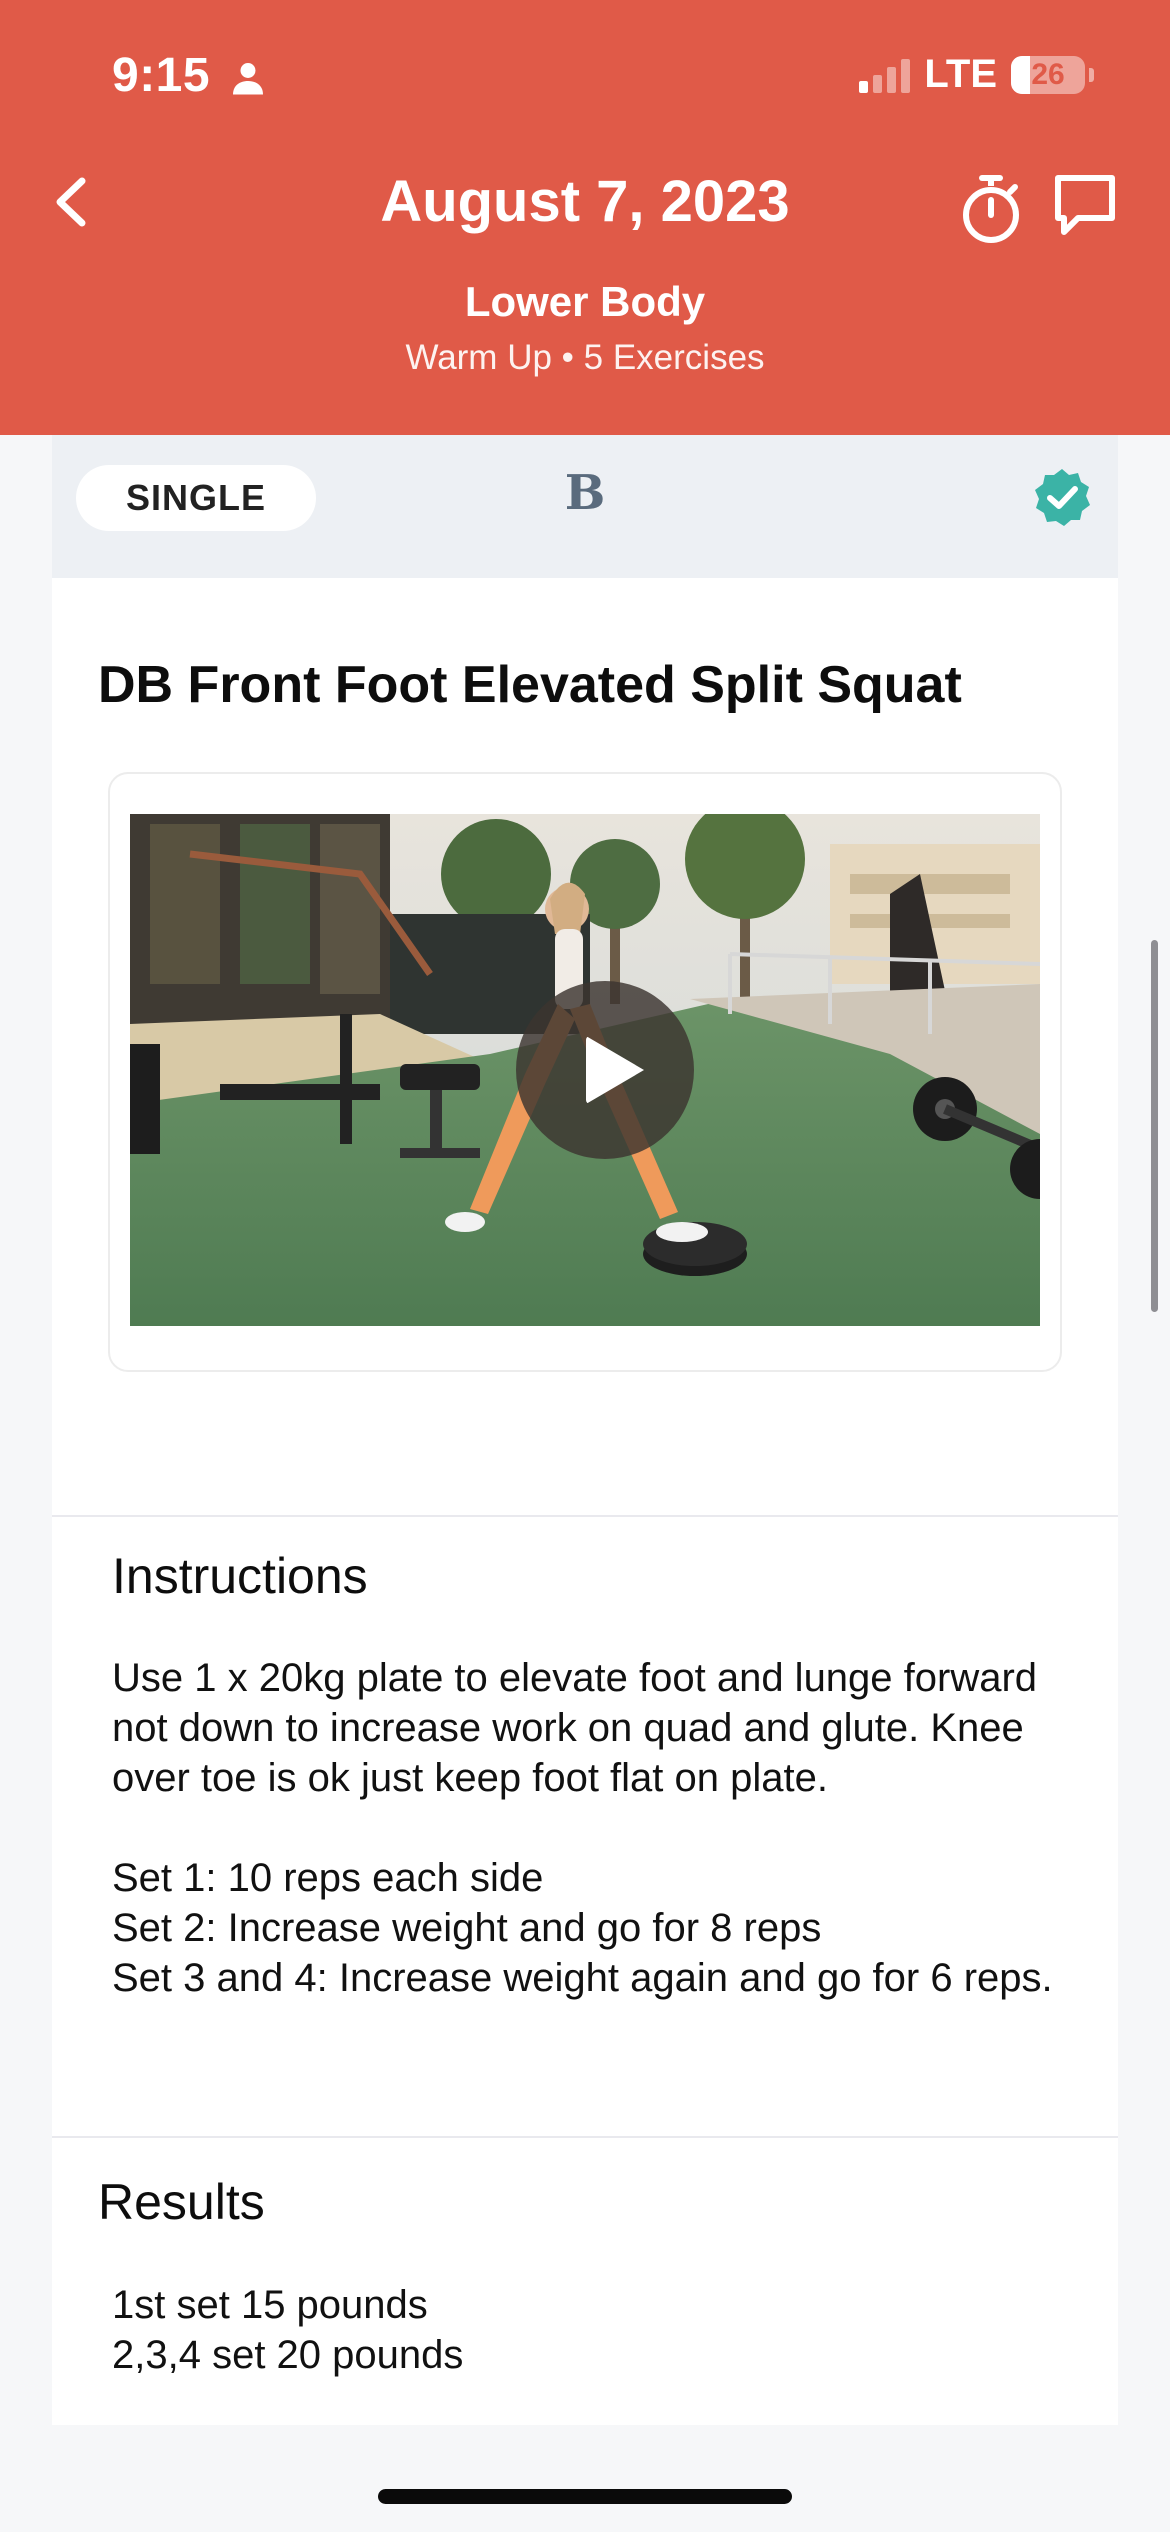  I want to click on battery-nub, so click(1091, 74).